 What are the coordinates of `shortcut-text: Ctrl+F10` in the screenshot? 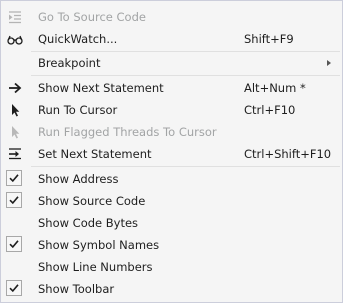 It's located at (270, 110).